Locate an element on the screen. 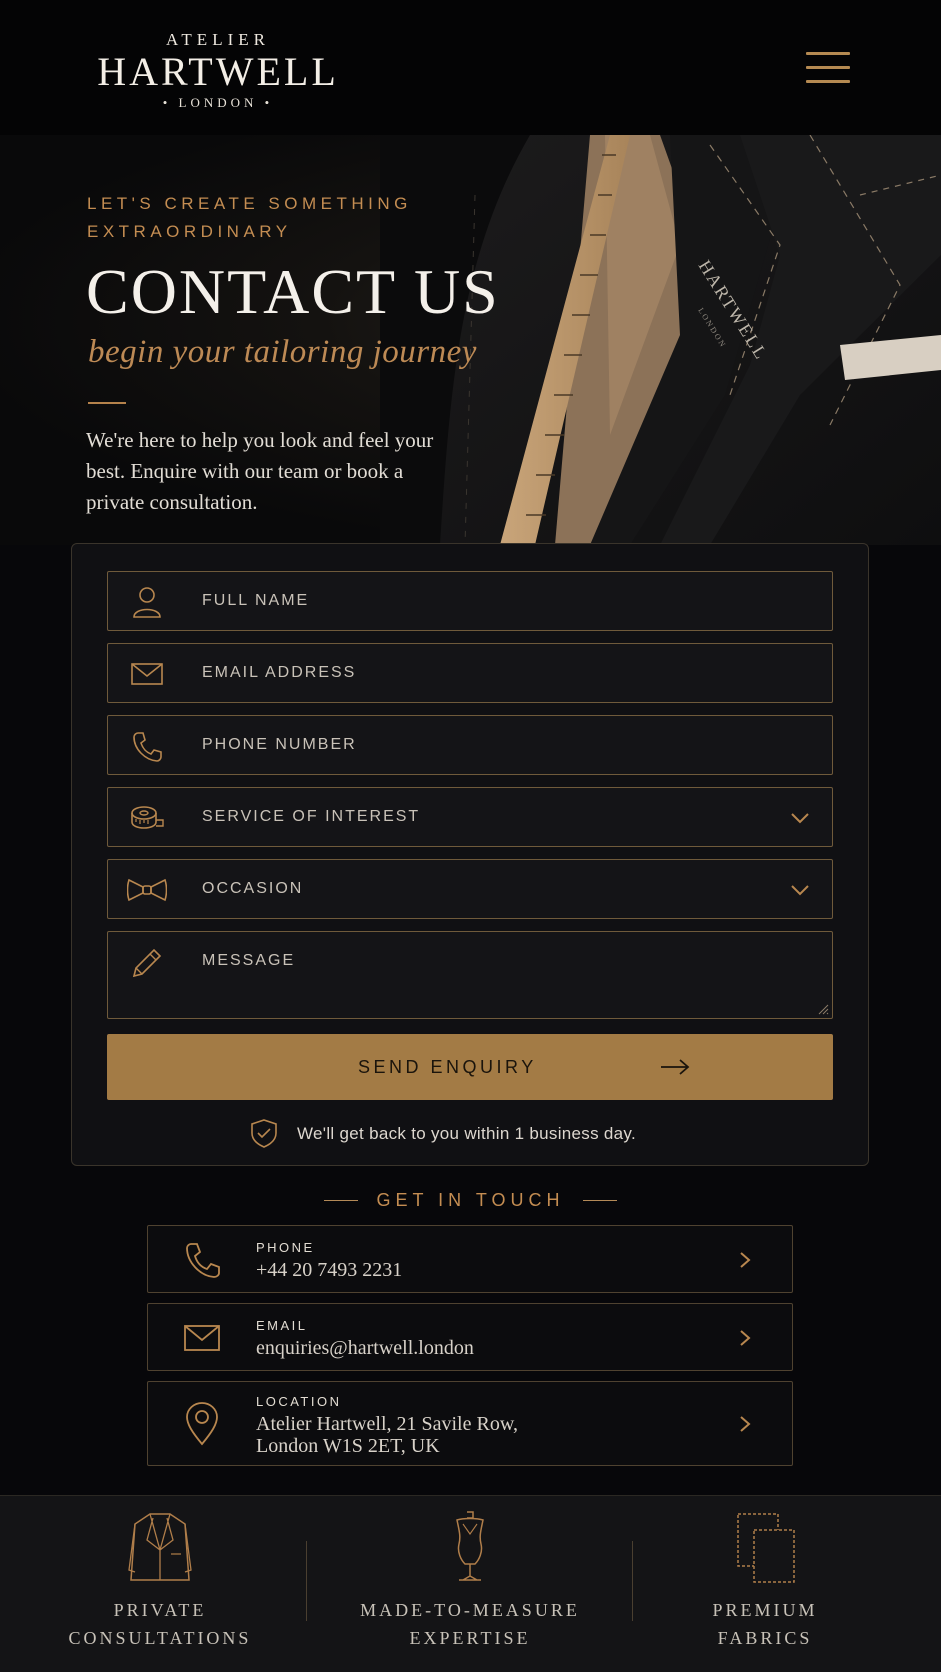 Image resolution: width=941 pixels, height=1672 pixels. email-placeholder: EMAIL ADDRESS is located at coordinates (279, 672).